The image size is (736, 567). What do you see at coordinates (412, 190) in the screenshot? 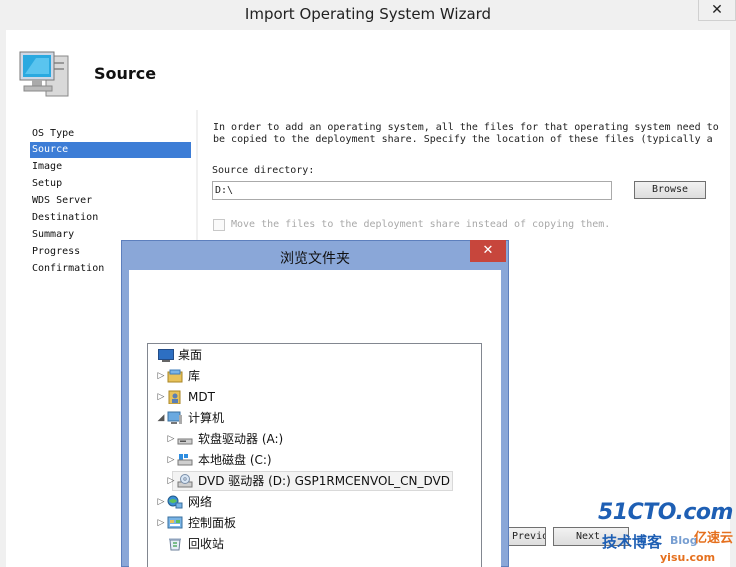
I see `source-directory-input: D:\` at bounding box center [412, 190].